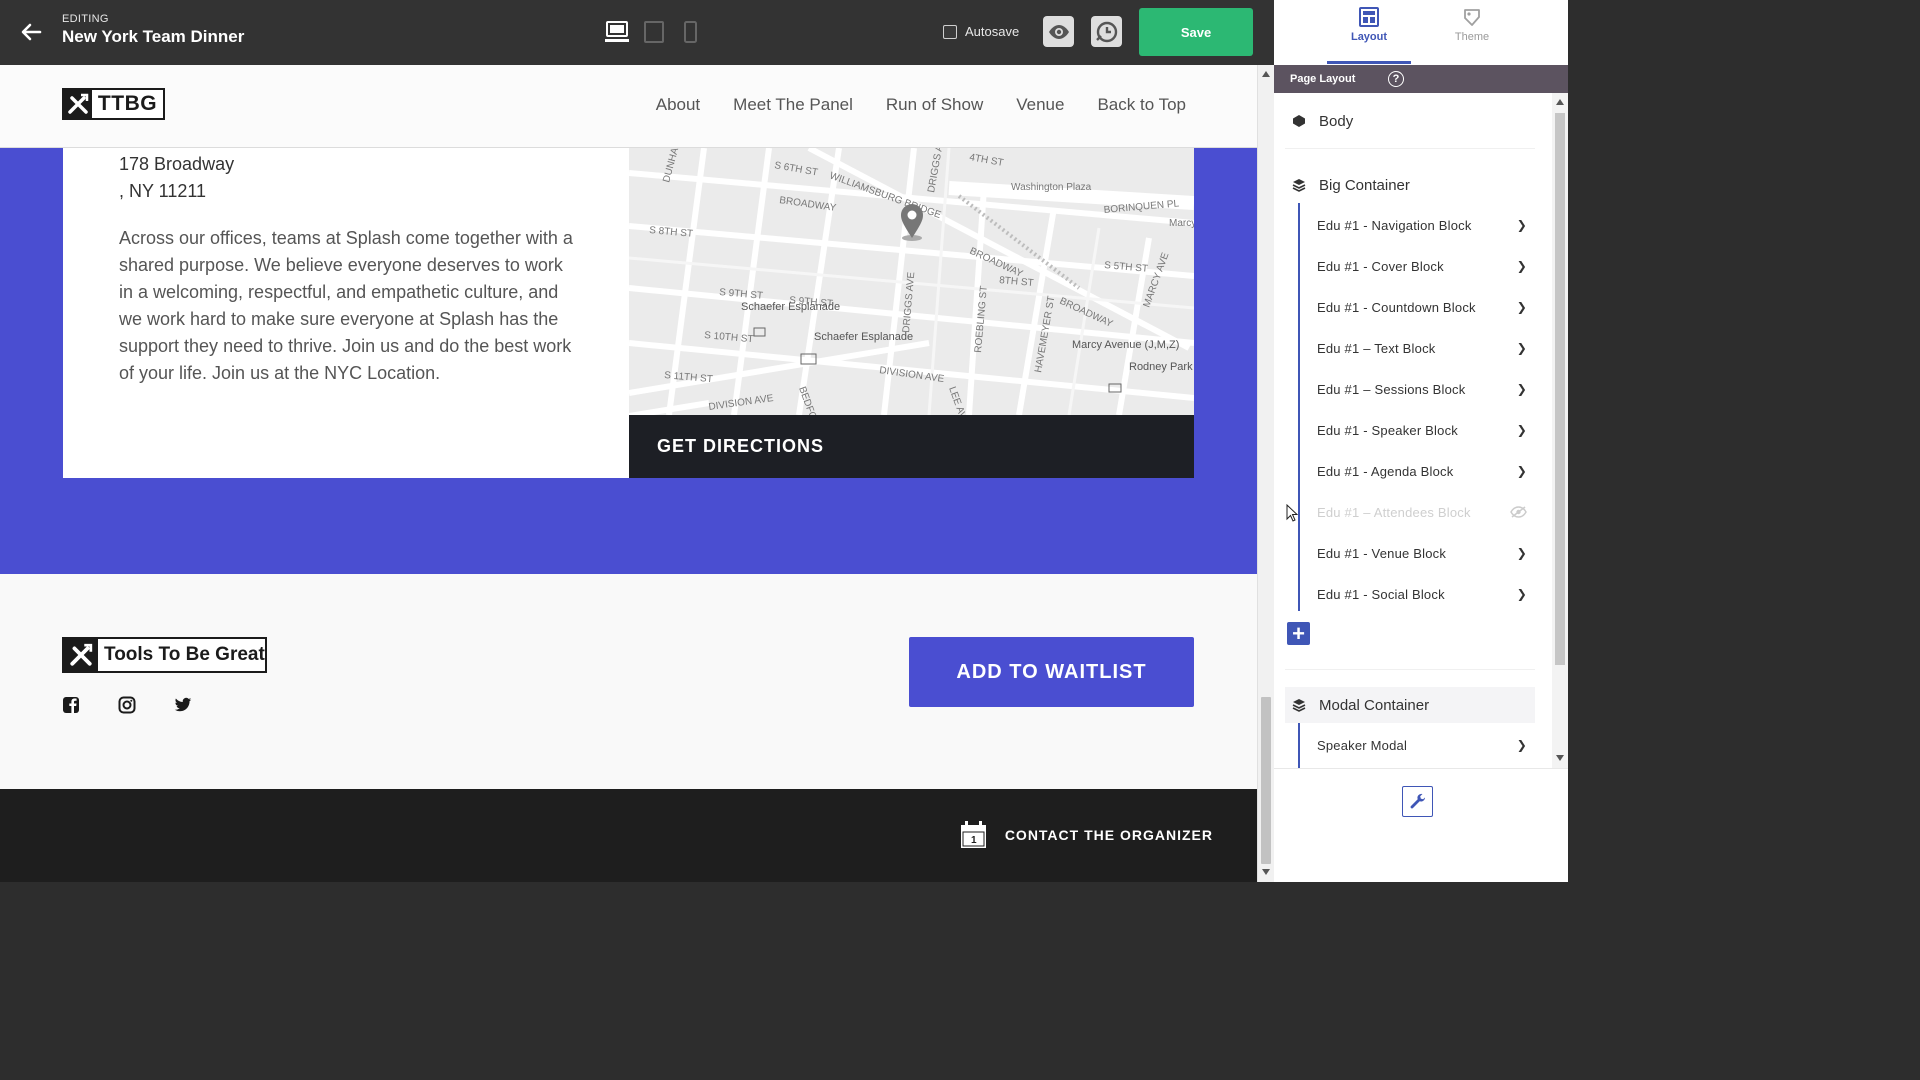  What do you see at coordinates (950, 31) in the screenshot?
I see `autosave-checkbox` at bounding box center [950, 31].